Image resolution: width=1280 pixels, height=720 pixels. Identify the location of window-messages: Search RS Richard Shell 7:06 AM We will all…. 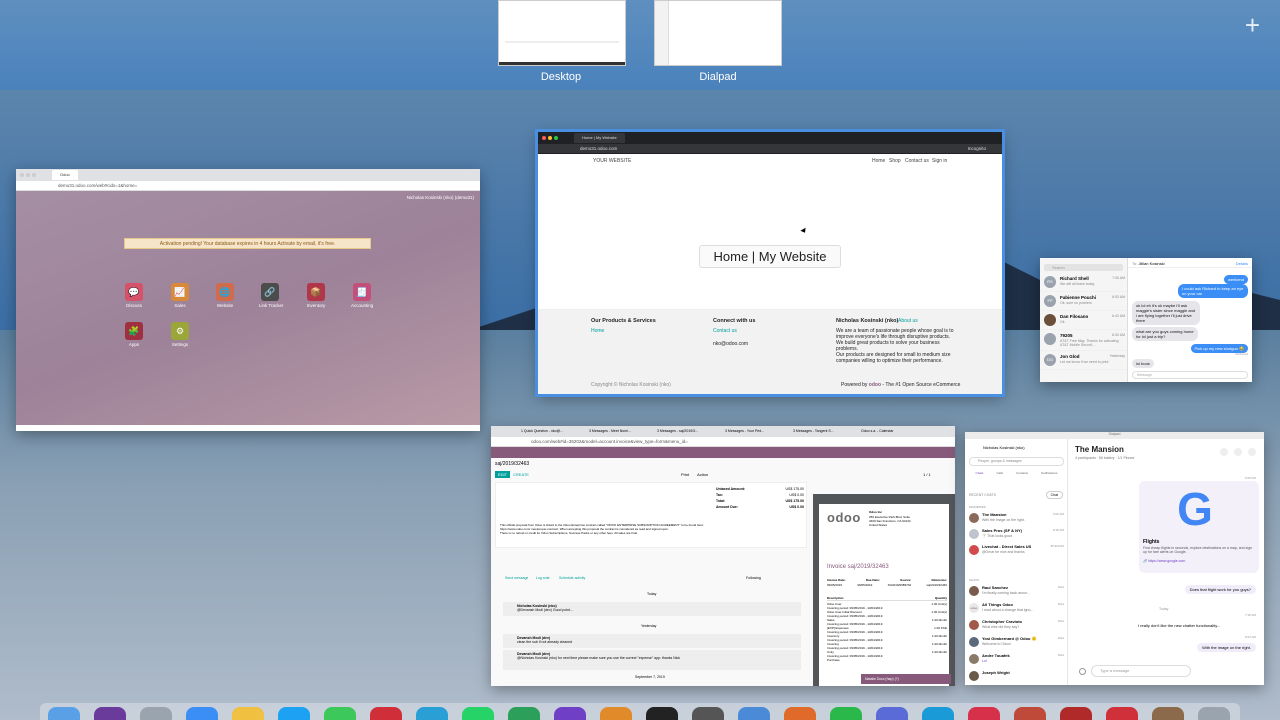
(1146, 320).